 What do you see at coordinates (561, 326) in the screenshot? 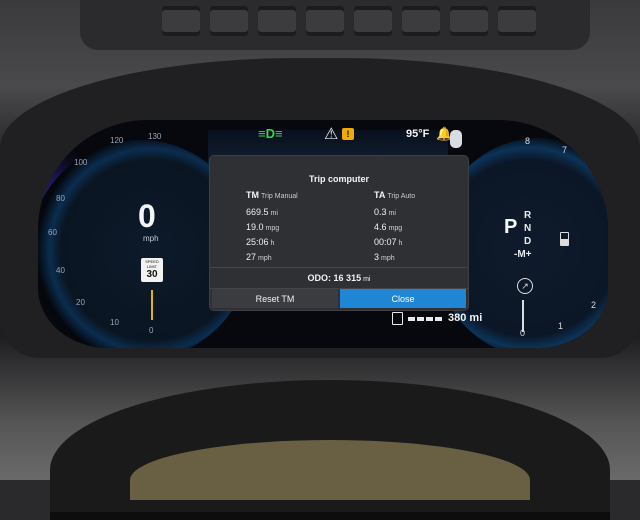
I see `rpm-tick: 1` at bounding box center [561, 326].